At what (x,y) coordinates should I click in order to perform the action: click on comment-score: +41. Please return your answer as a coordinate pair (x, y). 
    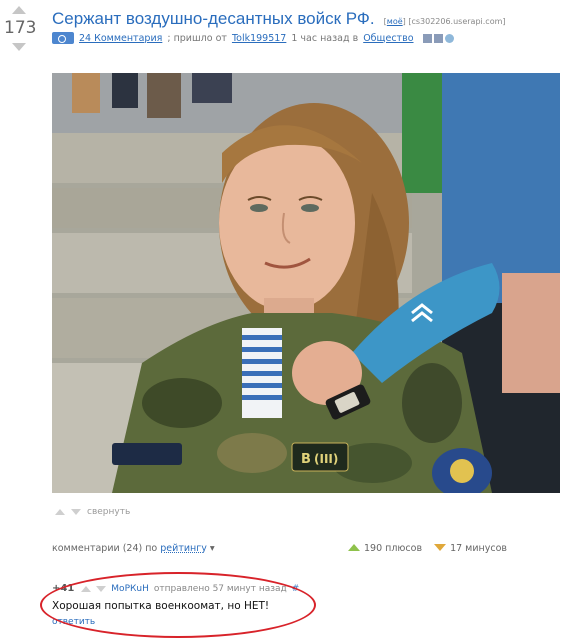
    Looking at the image, I should click on (63, 588).